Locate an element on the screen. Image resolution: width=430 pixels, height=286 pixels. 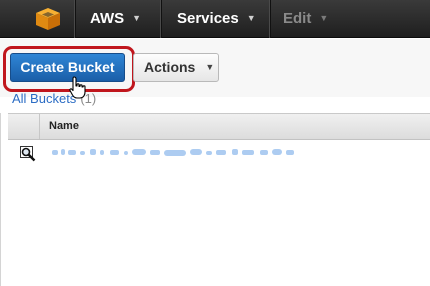
edit-menu: Edit ▼ is located at coordinates (305, 19).